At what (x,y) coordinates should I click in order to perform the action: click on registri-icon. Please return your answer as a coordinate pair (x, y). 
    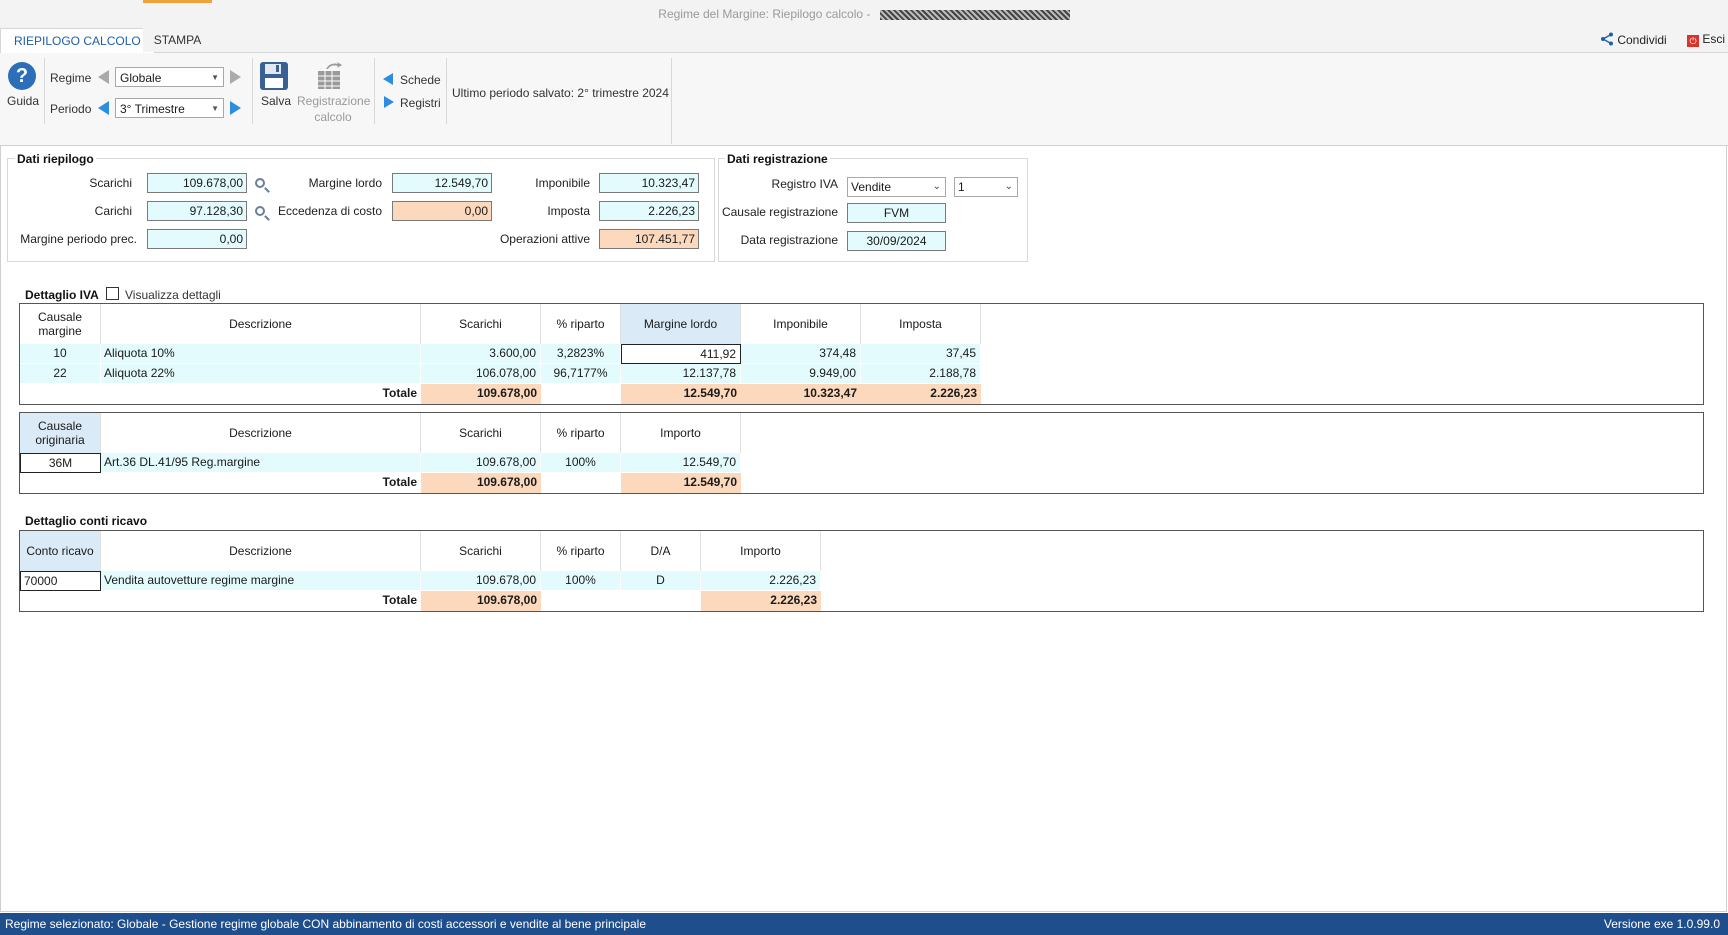
    Looking at the image, I should click on (389, 102).